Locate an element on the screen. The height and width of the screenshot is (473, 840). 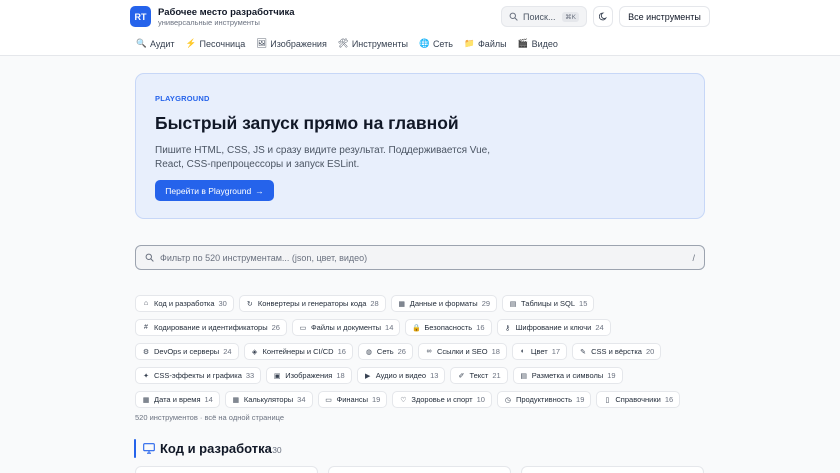
category-chip: ∞ Ссылки и SEO 18 is located at coordinates (462, 351).